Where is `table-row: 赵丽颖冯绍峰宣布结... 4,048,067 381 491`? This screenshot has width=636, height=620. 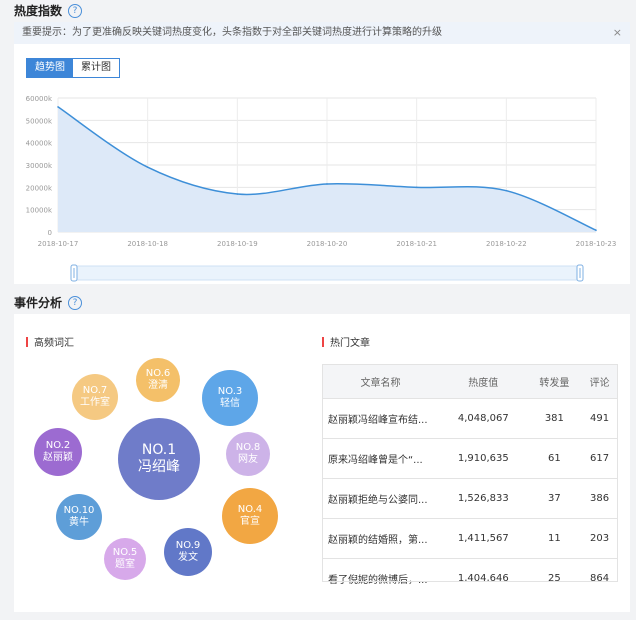 table-row: 赵丽颖冯绍峰宣布结... 4,048,067 381 491 is located at coordinates (470, 418).